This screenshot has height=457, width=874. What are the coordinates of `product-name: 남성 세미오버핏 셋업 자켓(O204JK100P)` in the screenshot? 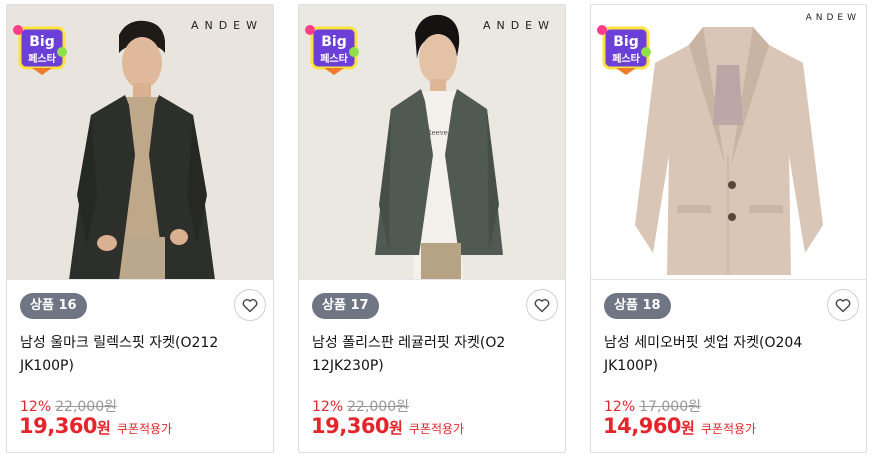 It's located at (704, 355).